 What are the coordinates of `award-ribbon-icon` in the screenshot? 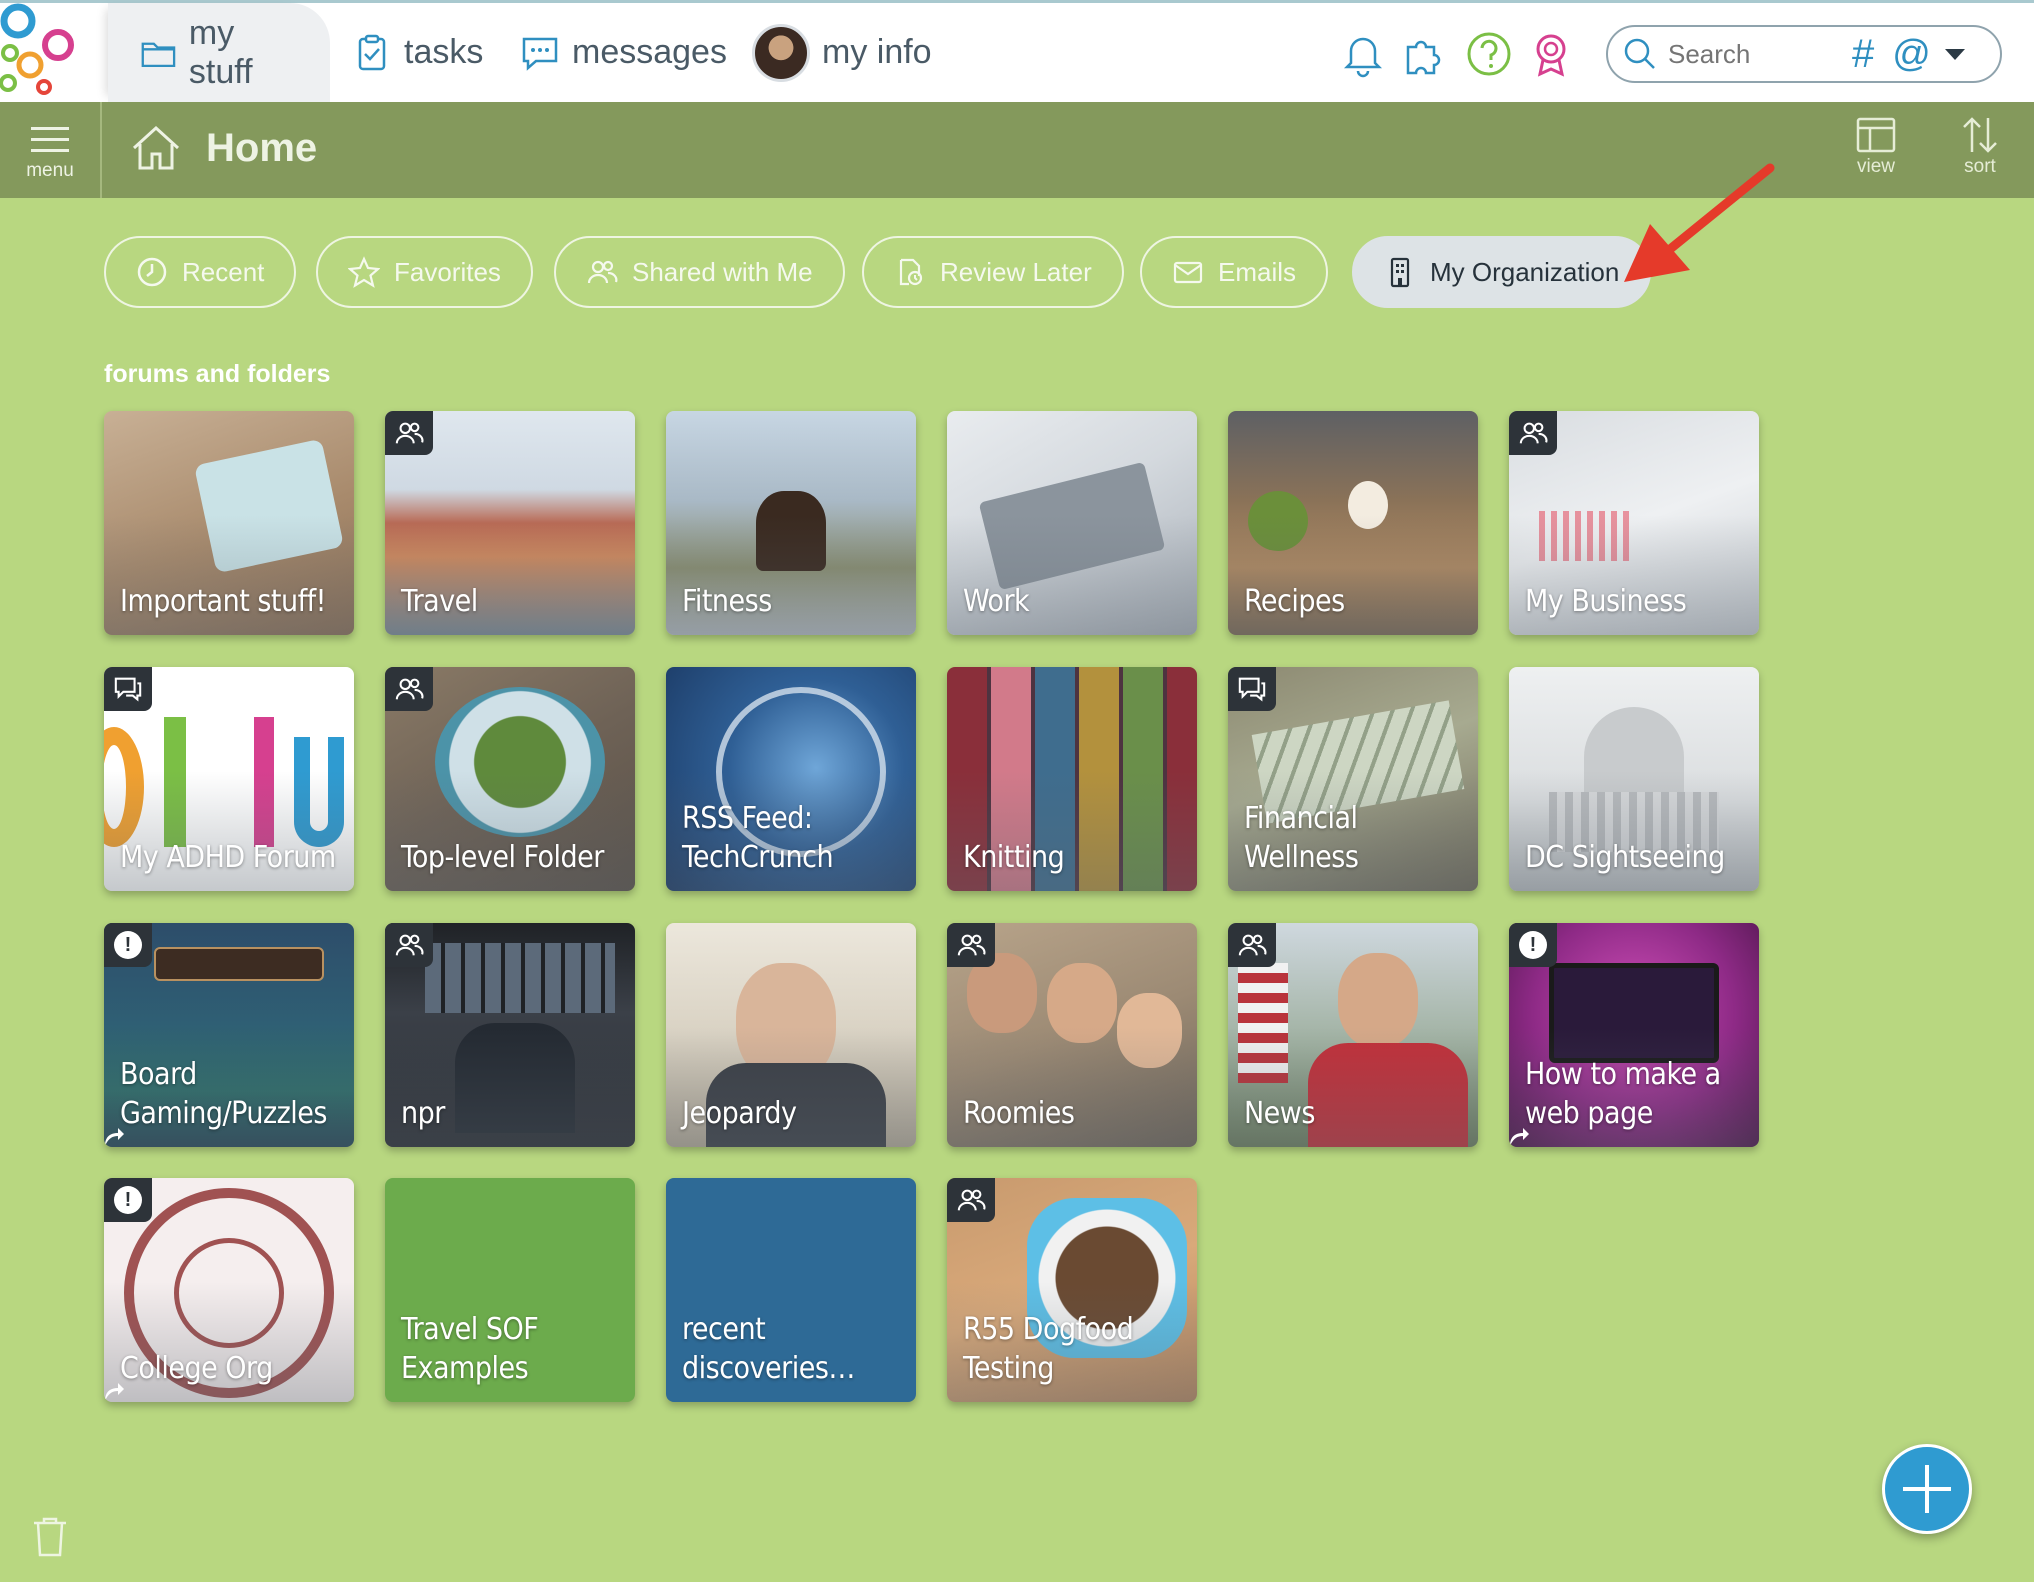 It's located at (1551, 54).